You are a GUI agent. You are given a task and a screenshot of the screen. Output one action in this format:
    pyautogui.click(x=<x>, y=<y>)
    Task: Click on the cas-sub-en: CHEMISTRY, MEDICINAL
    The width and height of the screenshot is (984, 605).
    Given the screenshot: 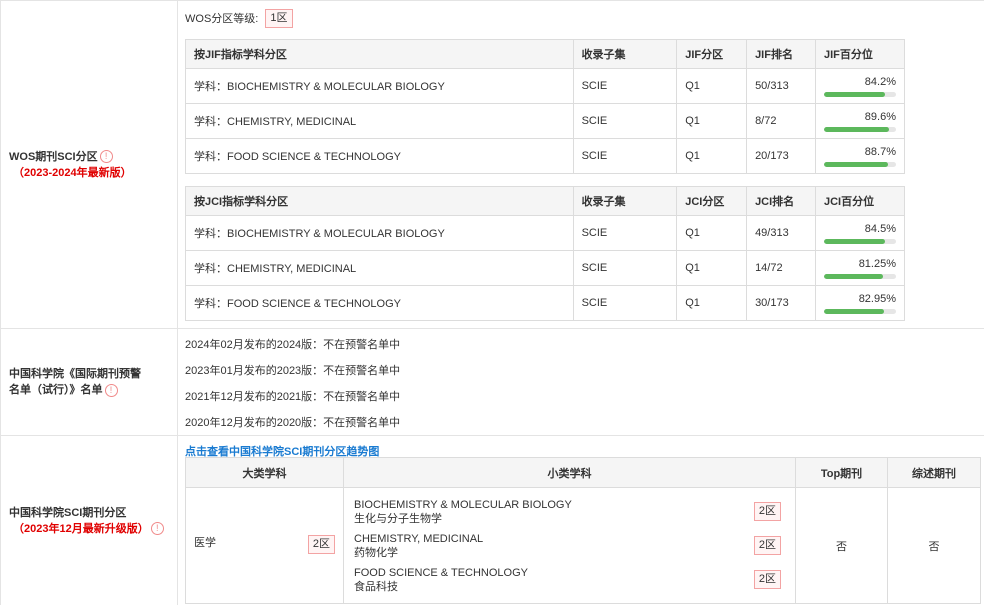 What is the action you would take?
    pyautogui.click(x=419, y=538)
    